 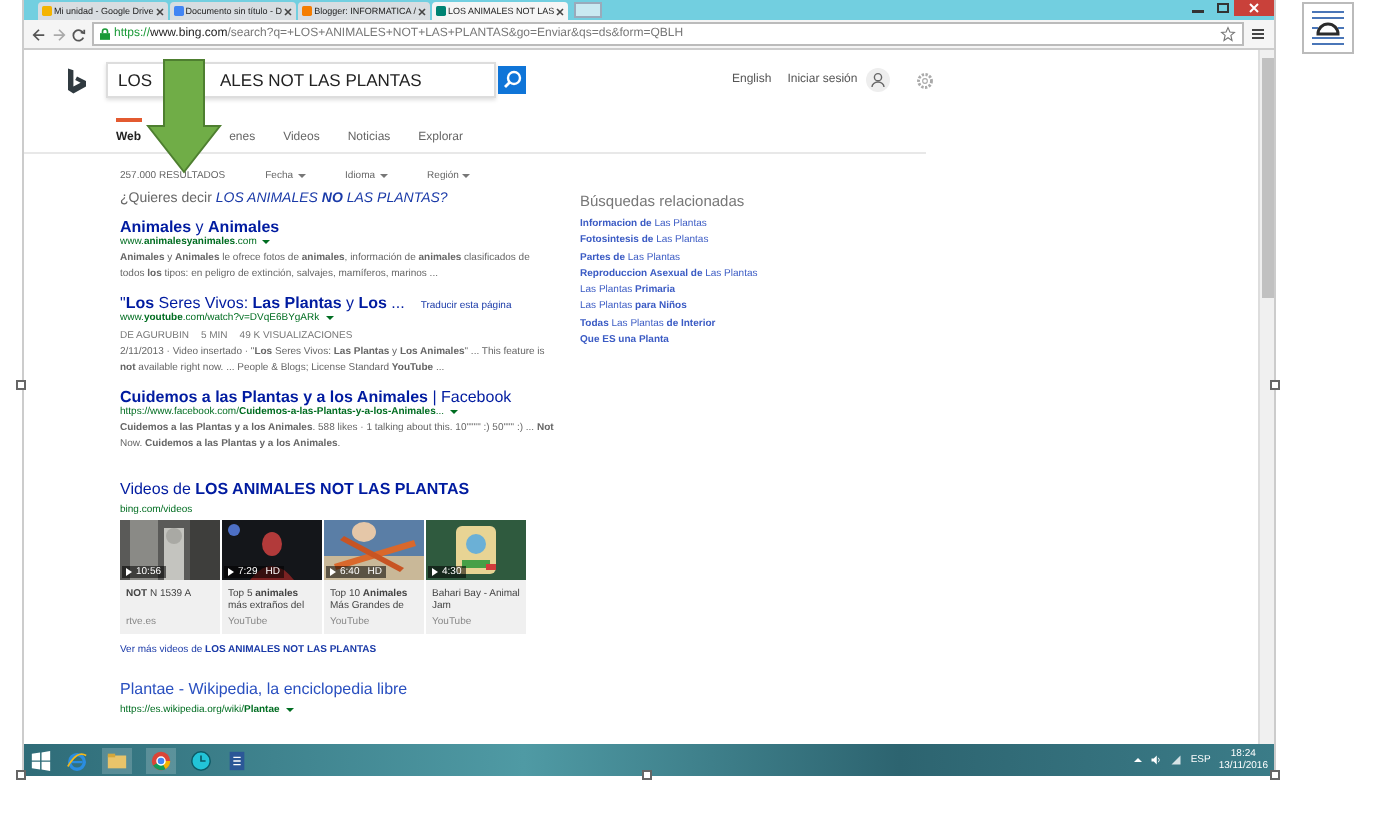 What do you see at coordinates (512, 80) in the screenshot?
I see `search-icon` at bounding box center [512, 80].